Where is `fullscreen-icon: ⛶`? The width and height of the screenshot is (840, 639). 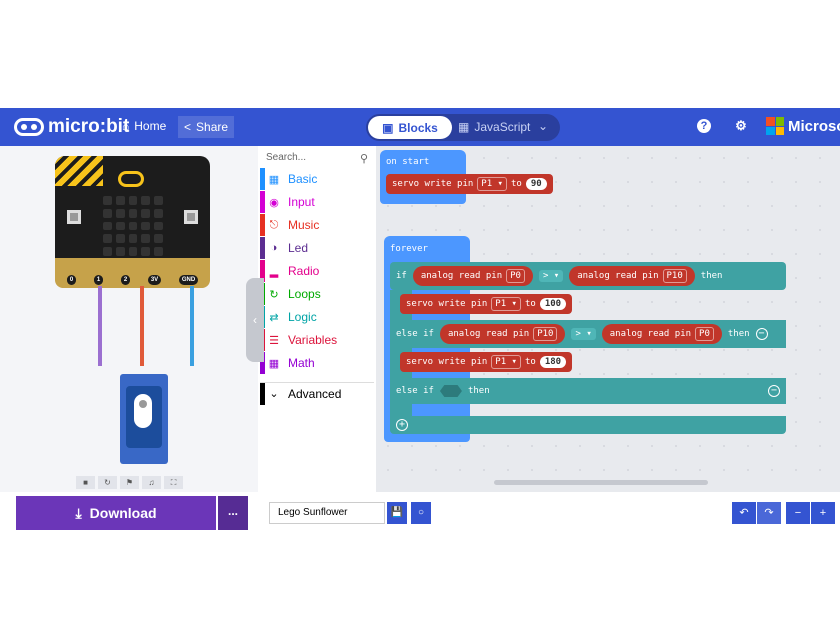 fullscreen-icon: ⛶ is located at coordinates (173, 482).